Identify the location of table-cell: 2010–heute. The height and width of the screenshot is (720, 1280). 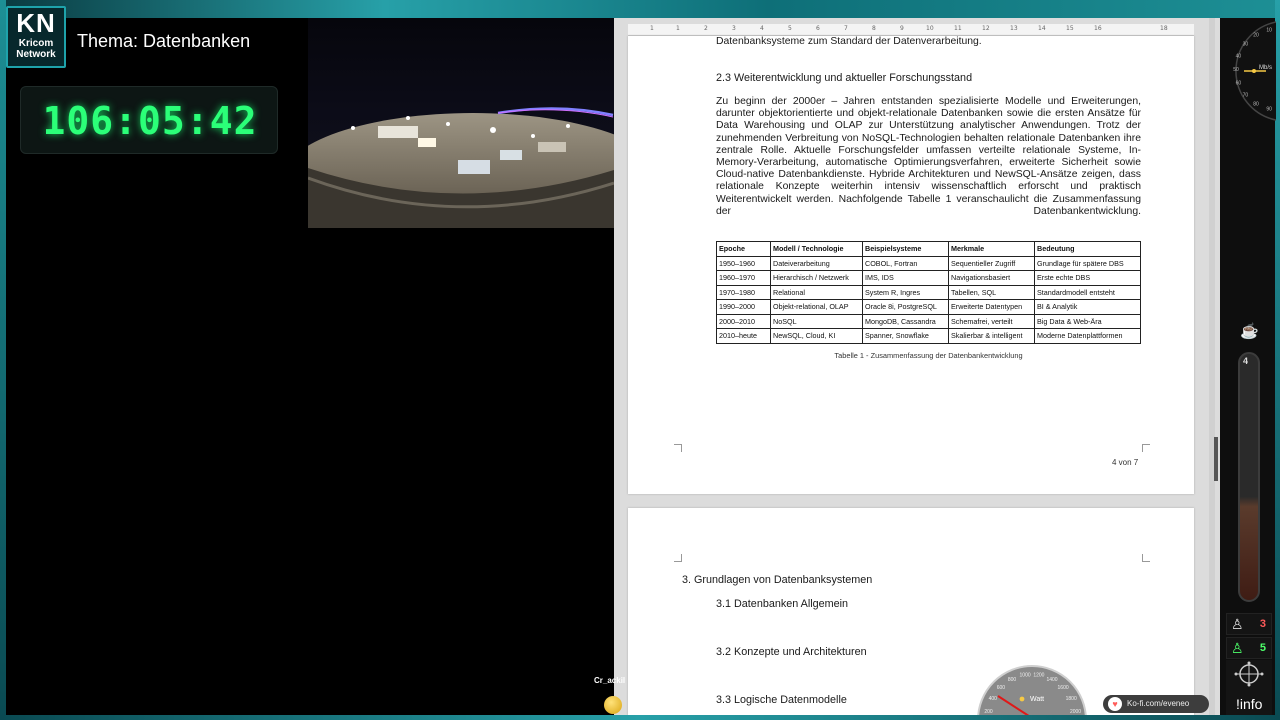
(743, 336).